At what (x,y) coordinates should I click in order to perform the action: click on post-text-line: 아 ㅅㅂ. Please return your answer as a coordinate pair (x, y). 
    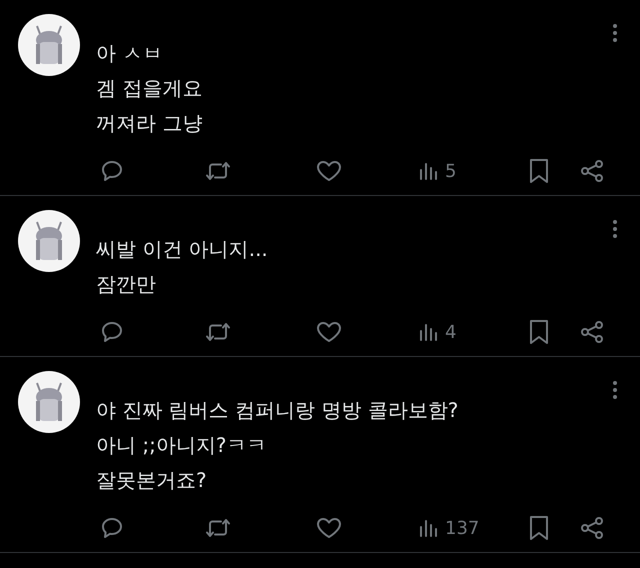
    Looking at the image, I should click on (129, 53).